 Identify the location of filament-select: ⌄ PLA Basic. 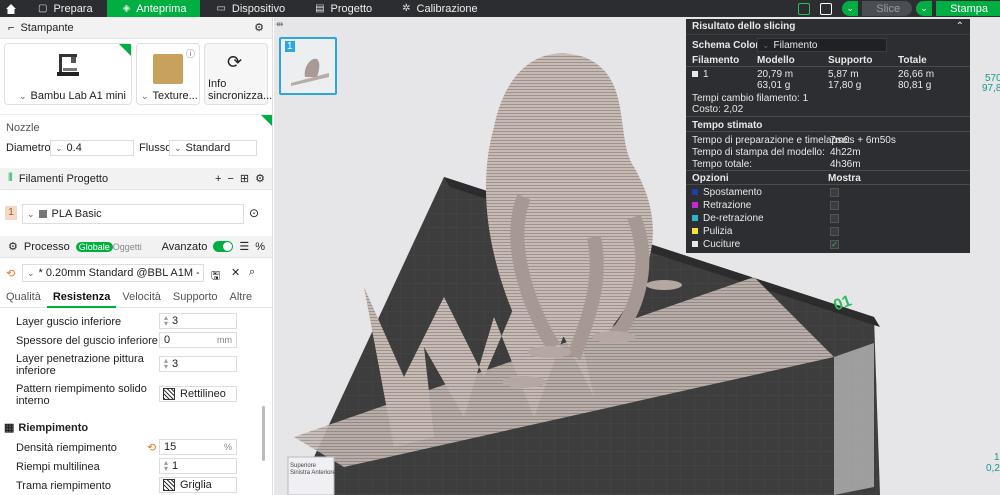
(133, 214).